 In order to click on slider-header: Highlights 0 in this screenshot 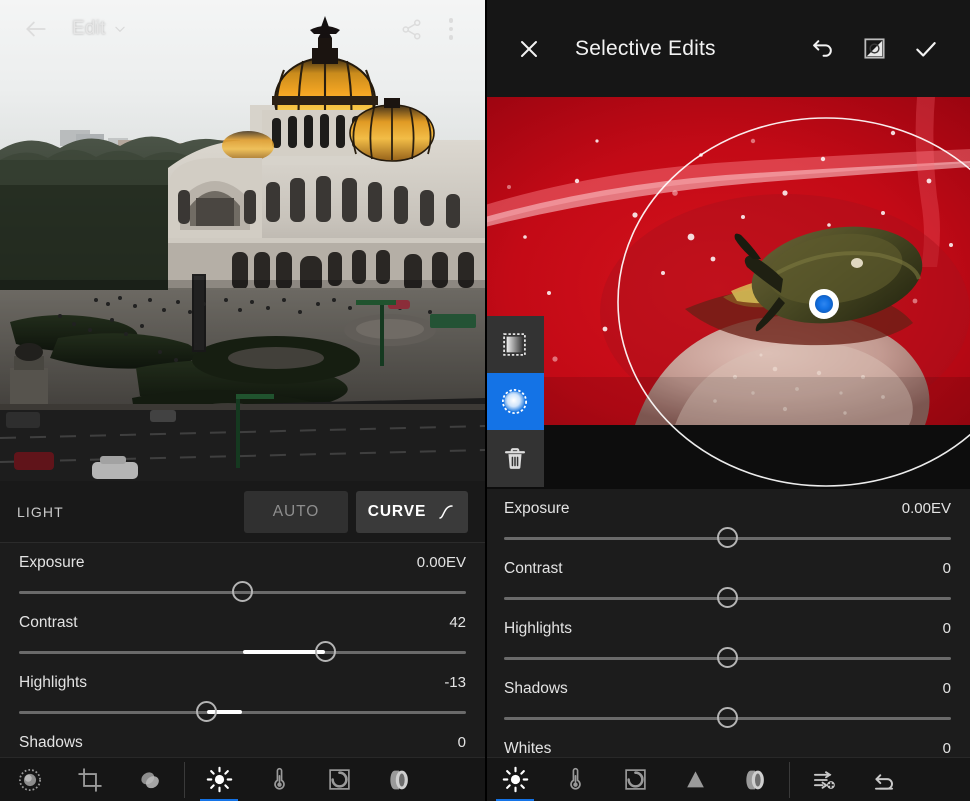, I will do `click(727, 629)`.